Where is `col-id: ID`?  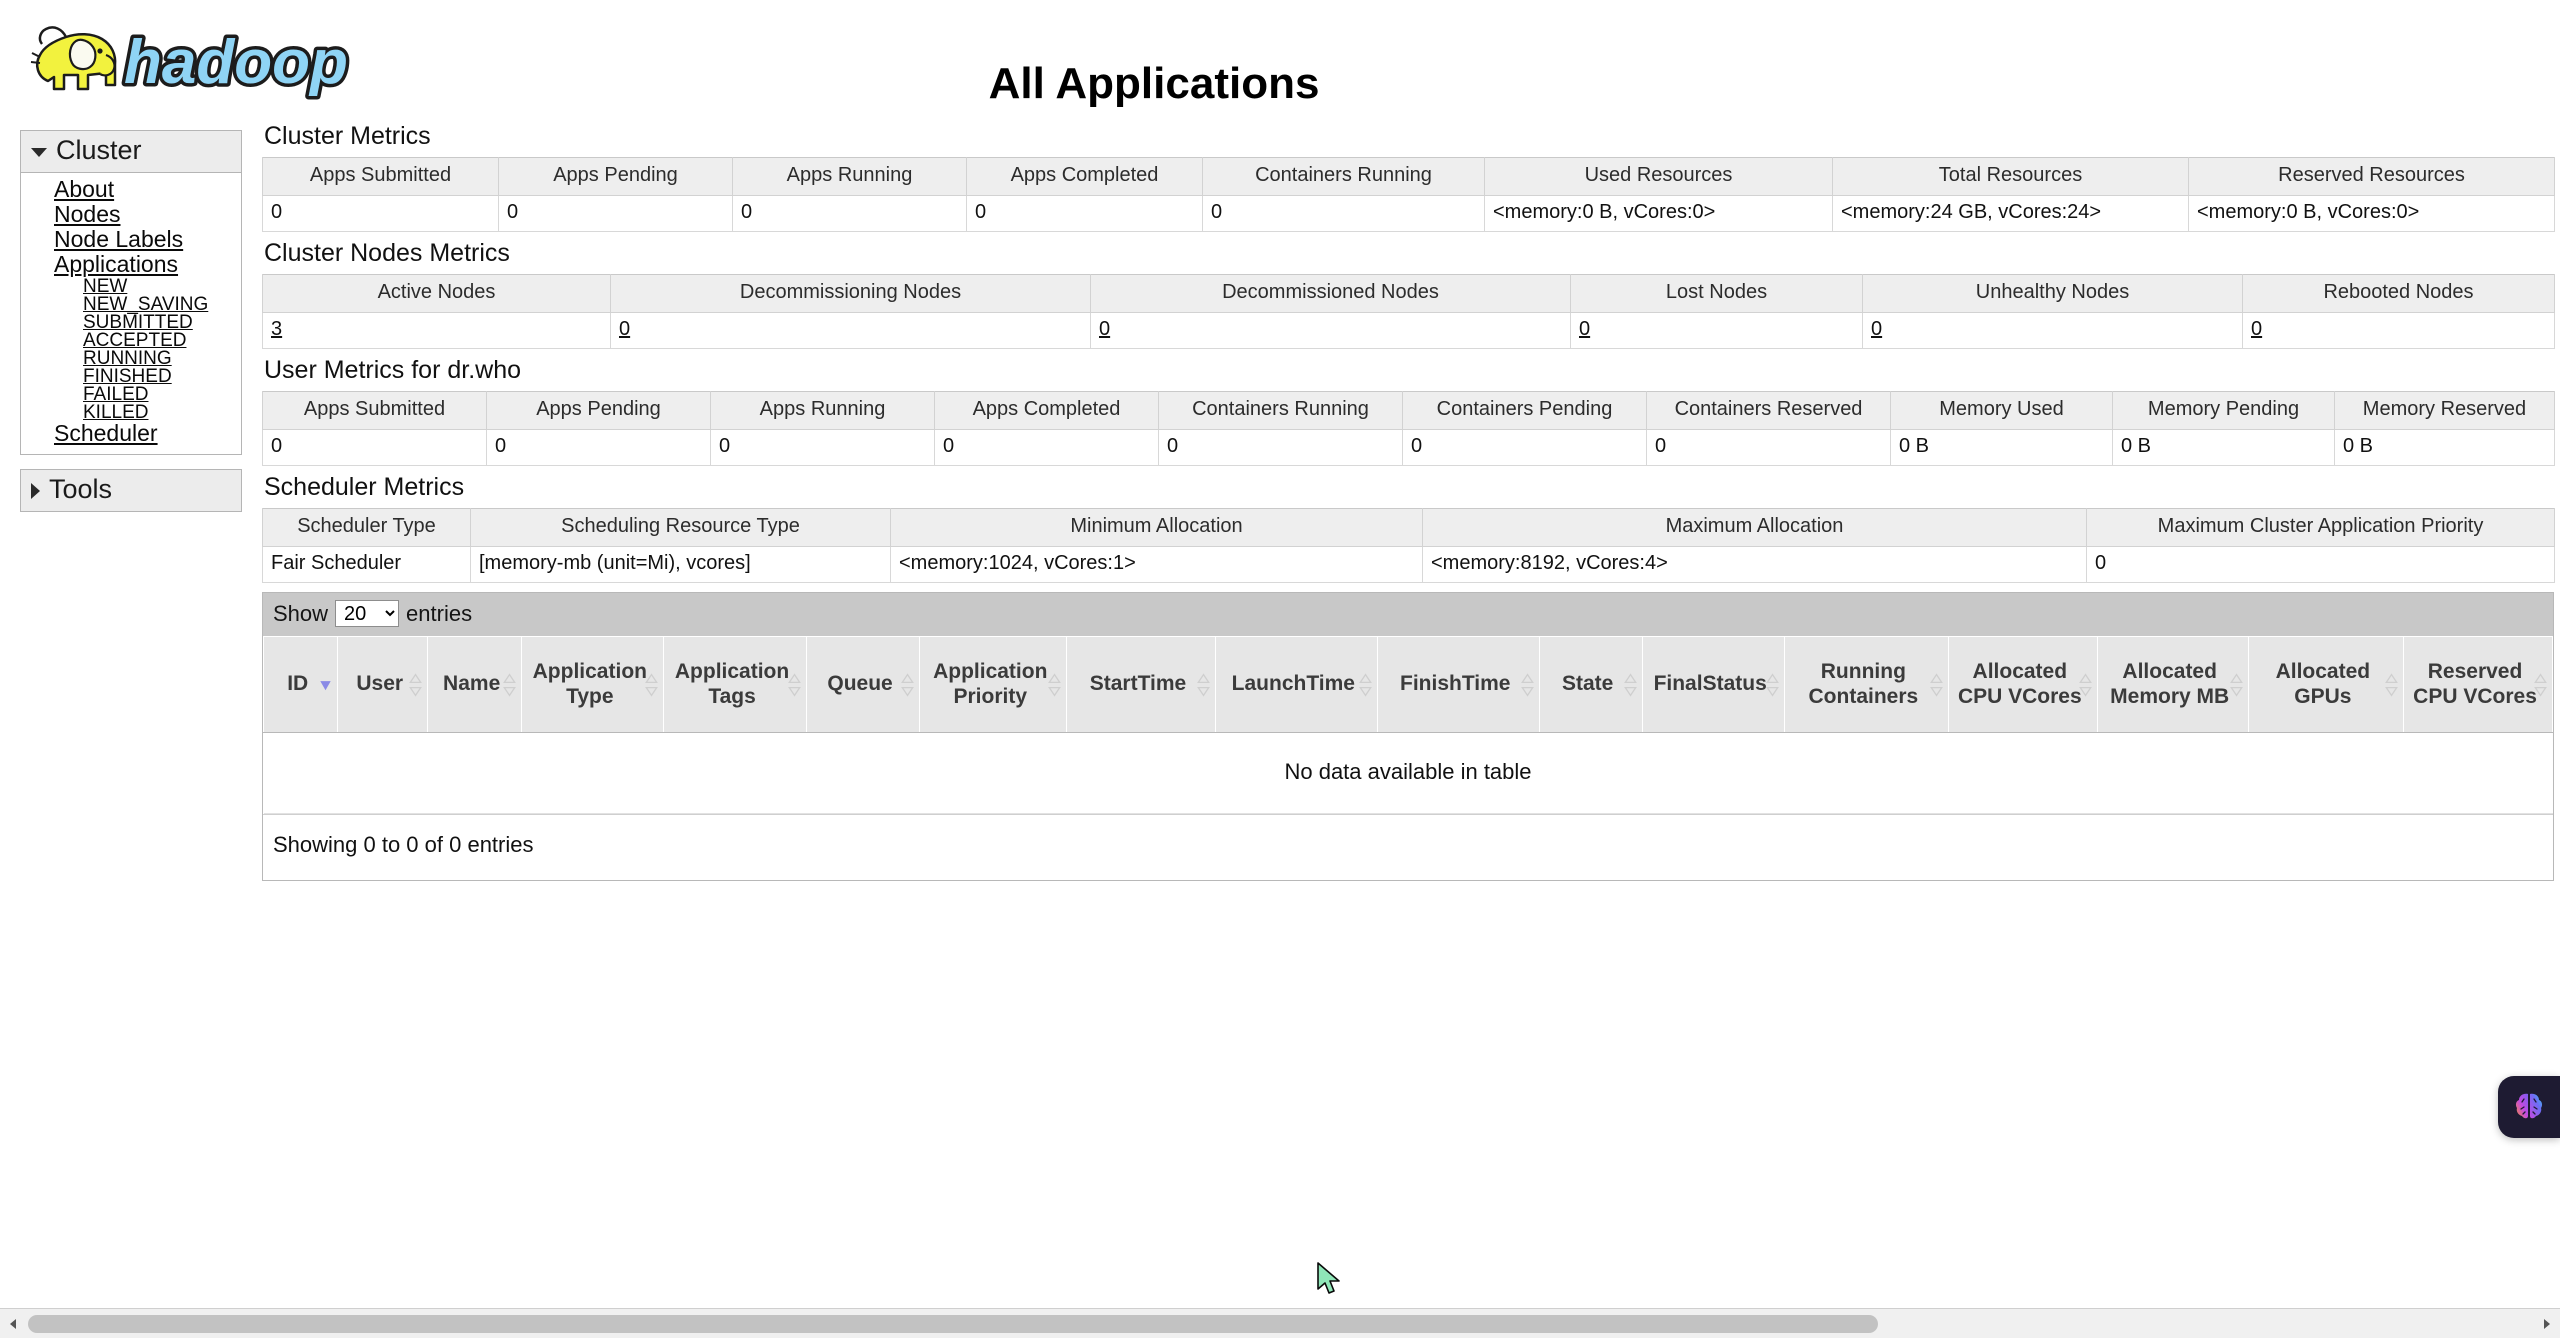 col-id: ID is located at coordinates (300, 684).